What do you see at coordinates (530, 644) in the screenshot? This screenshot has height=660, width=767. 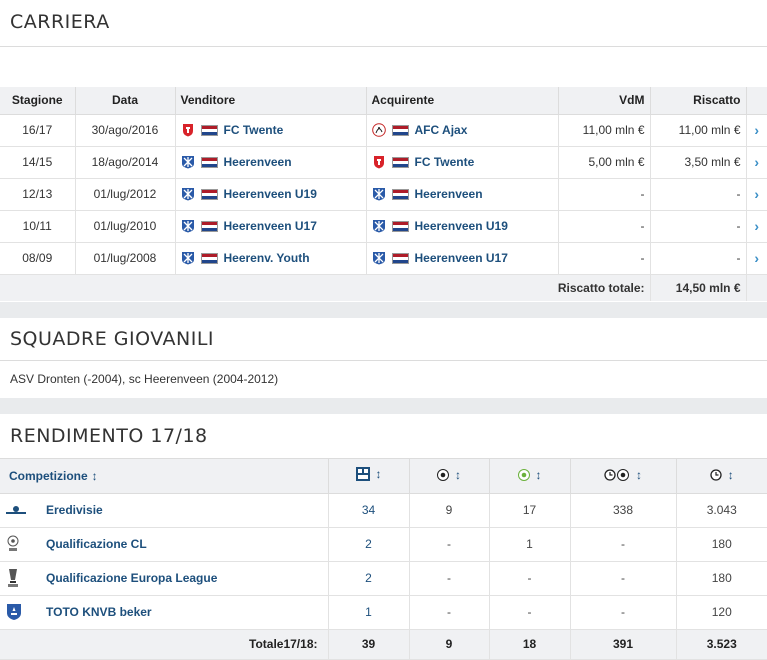 I see `perf-total-assist: 18` at bounding box center [530, 644].